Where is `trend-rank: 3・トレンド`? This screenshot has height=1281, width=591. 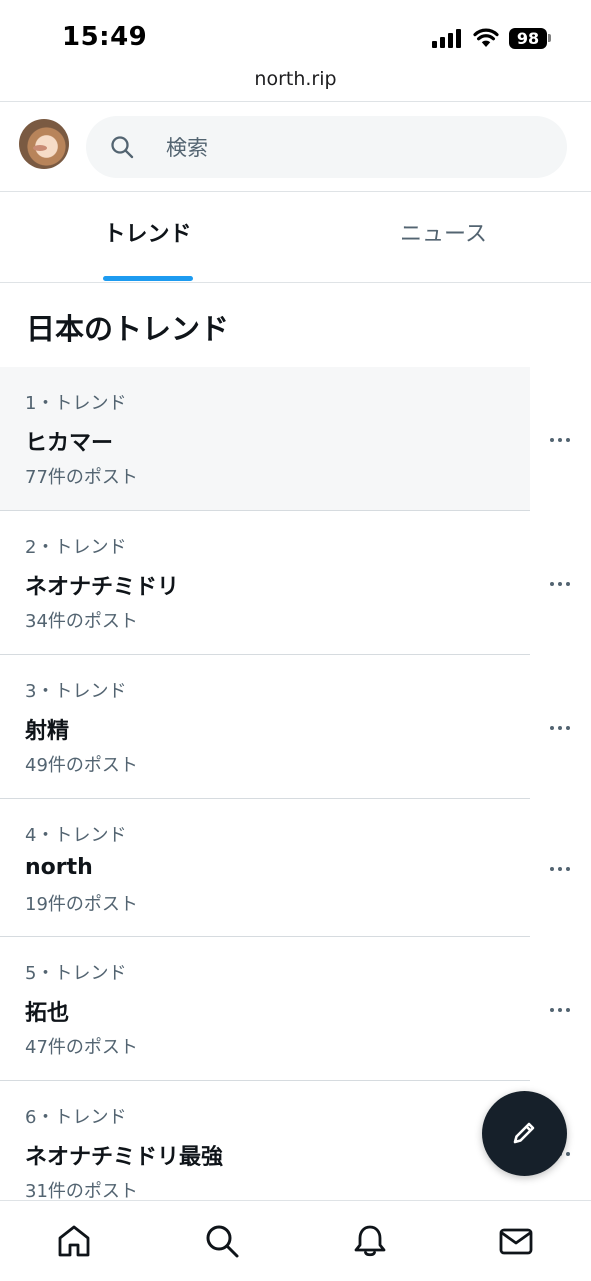
trend-rank: 3・トレンド is located at coordinates (76, 691).